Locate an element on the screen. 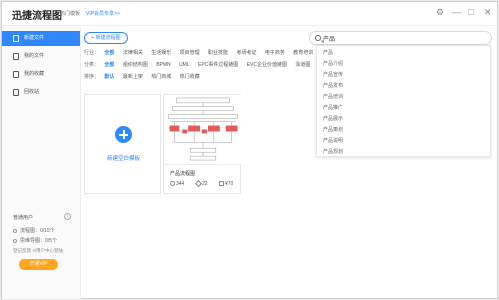  filter-option: 生活娱乐 is located at coordinates (161, 53).